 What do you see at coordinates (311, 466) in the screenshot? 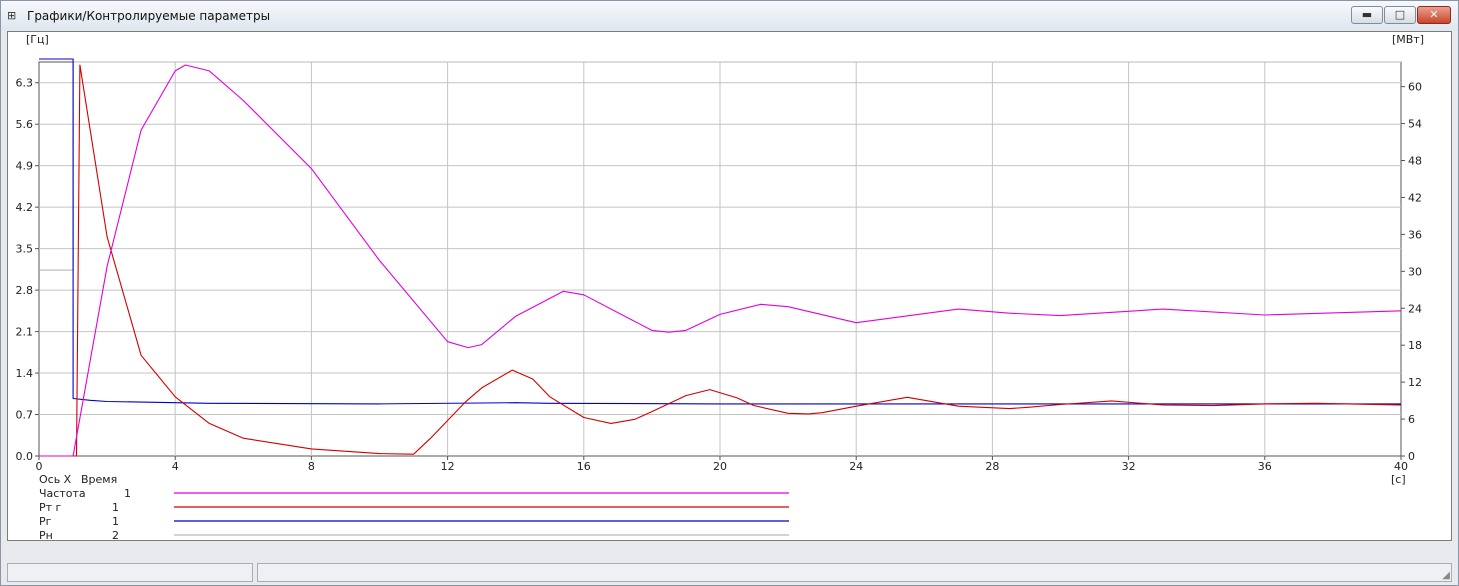
I see `x-tick-label: 8` at bounding box center [311, 466].